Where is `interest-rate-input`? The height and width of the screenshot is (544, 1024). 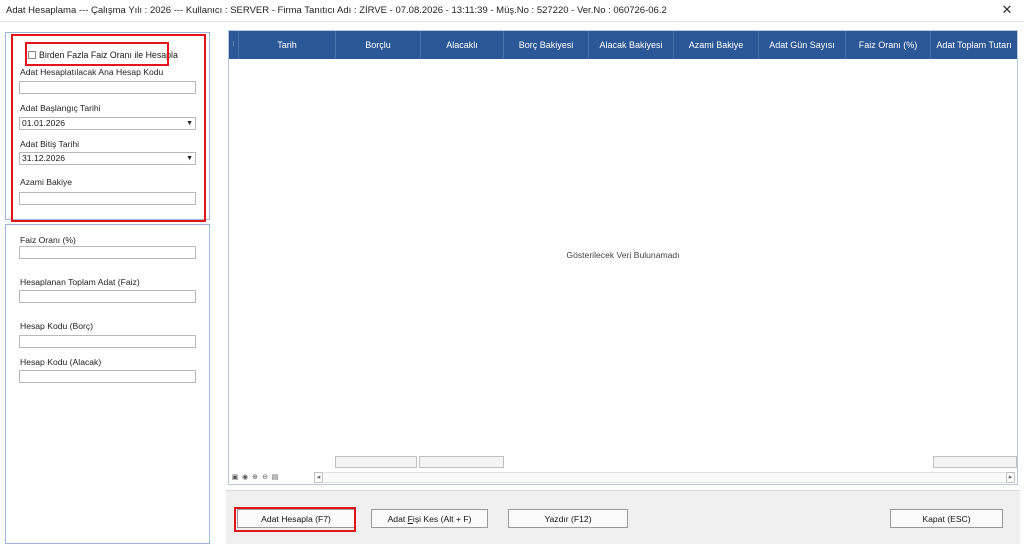 interest-rate-input is located at coordinates (107, 252).